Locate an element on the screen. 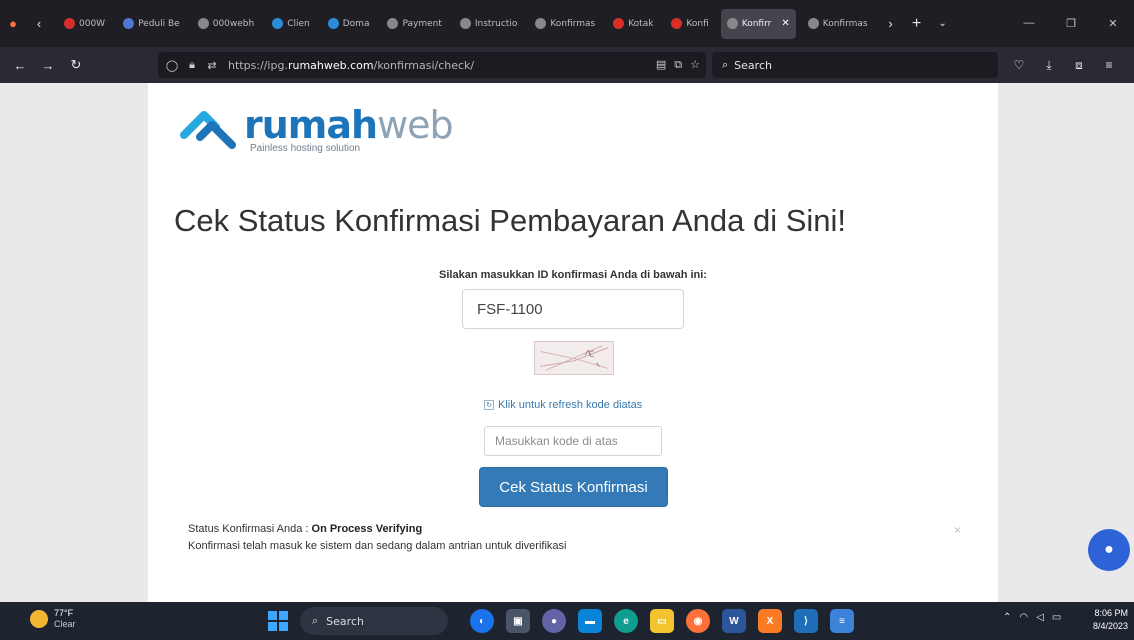 This screenshot has width=1134, height=640. vscode-icon: ⟩ is located at coordinates (806, 621).